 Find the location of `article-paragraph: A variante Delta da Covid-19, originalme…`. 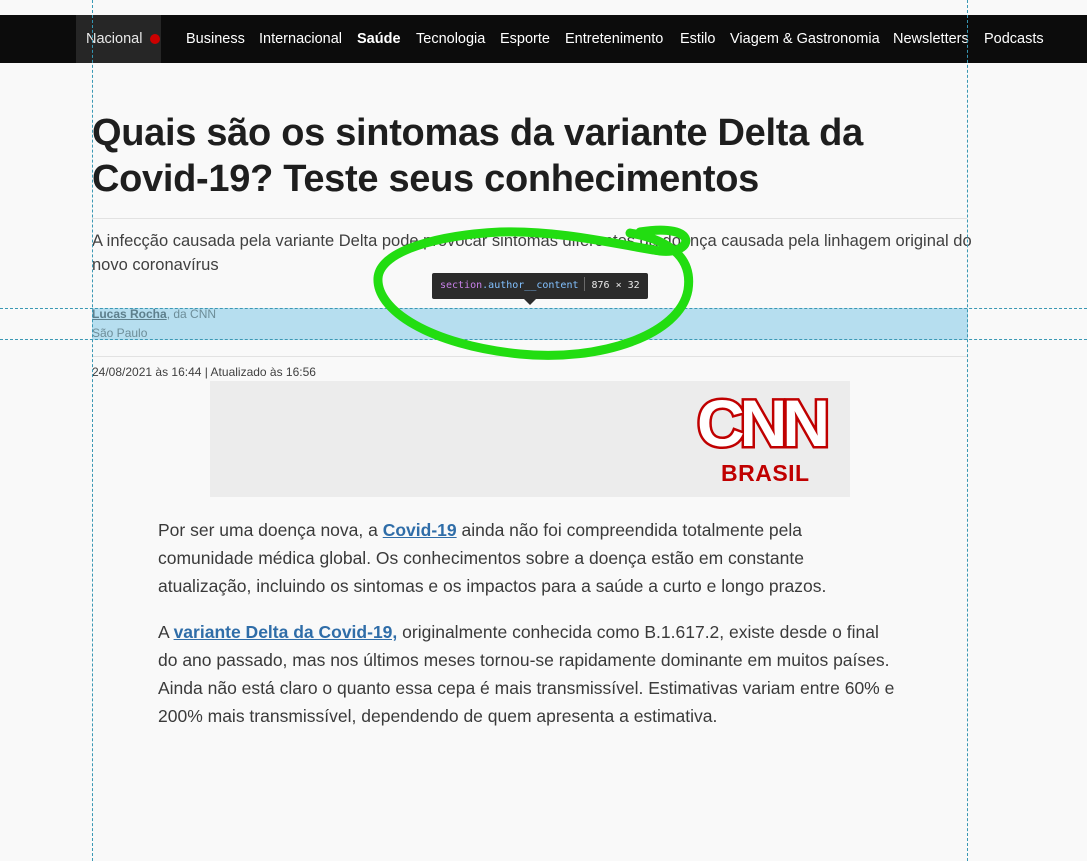

article-paragraph: A variante Delta da Covid-19, originalme… is located at coordinates (528, 674).